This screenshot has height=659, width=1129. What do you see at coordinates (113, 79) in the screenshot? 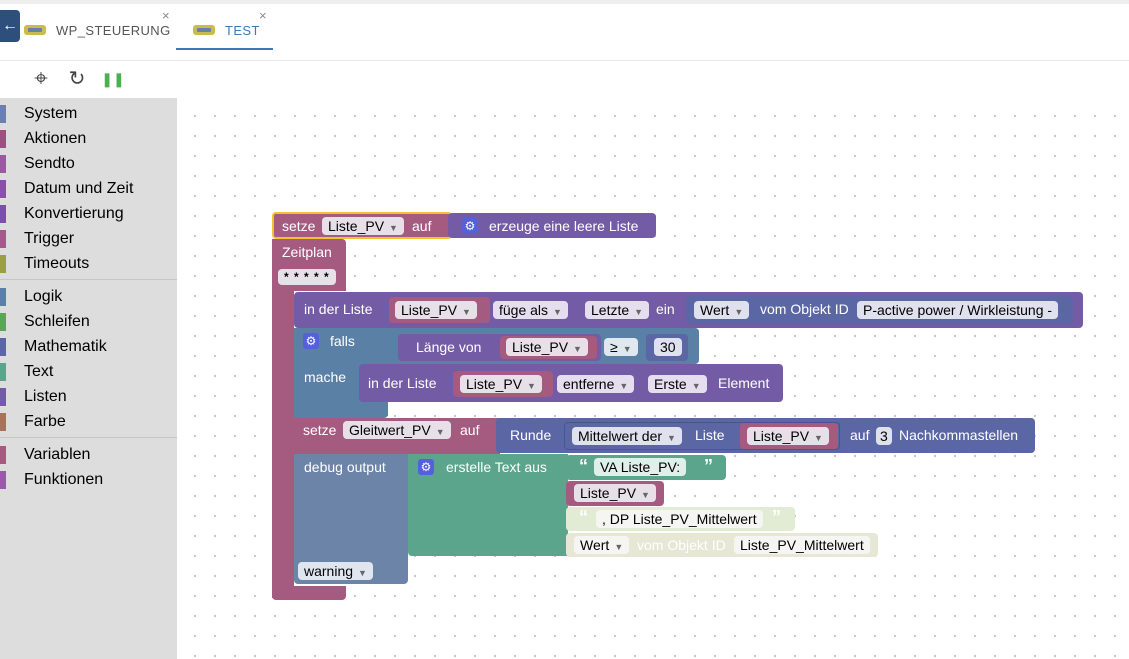
I see `pause-icon: ❚❚` at bounding box center [113, 79].